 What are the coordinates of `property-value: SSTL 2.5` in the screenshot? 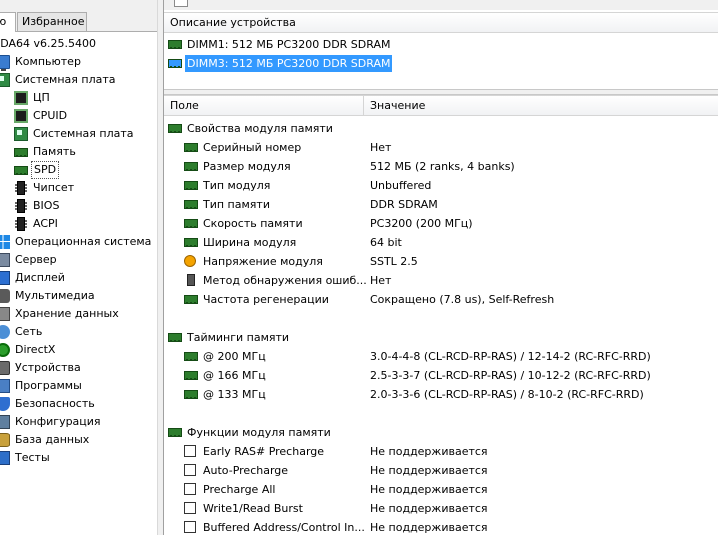 It's located at (394, 261).